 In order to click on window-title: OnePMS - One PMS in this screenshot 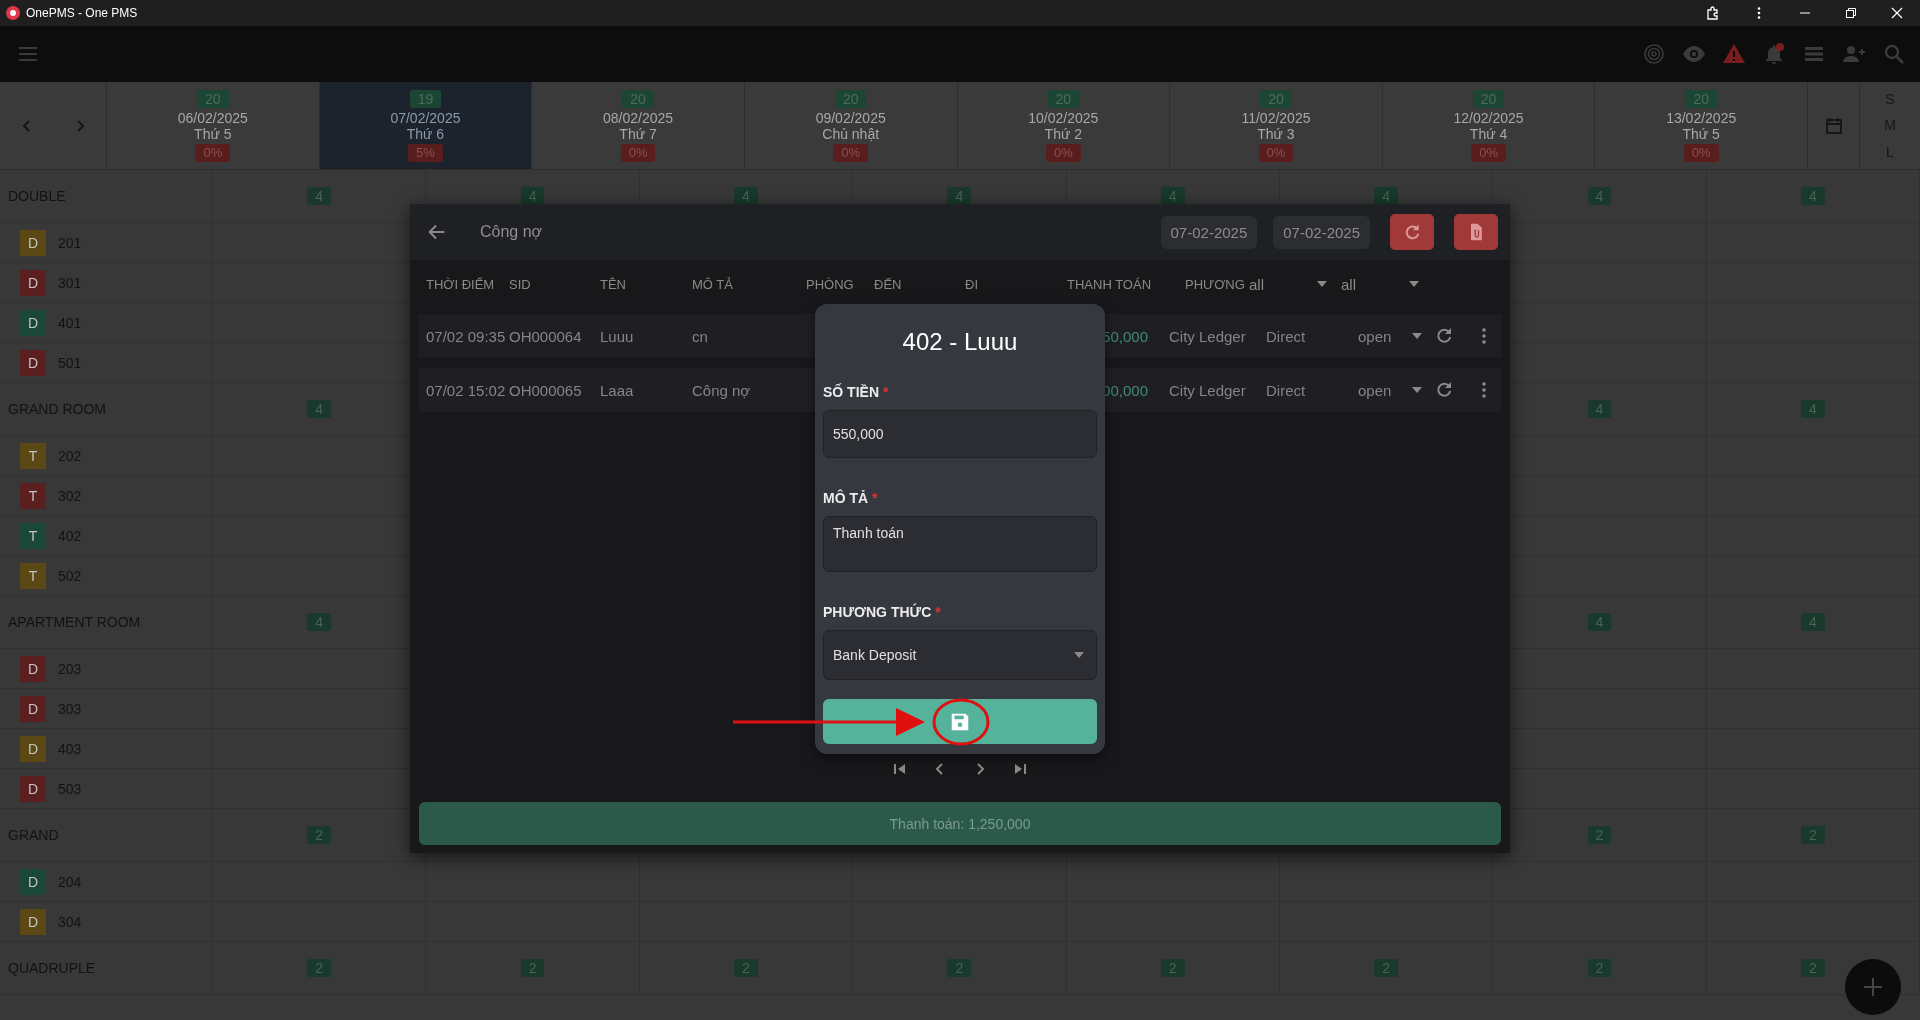, I will do `click(82, 13)`.